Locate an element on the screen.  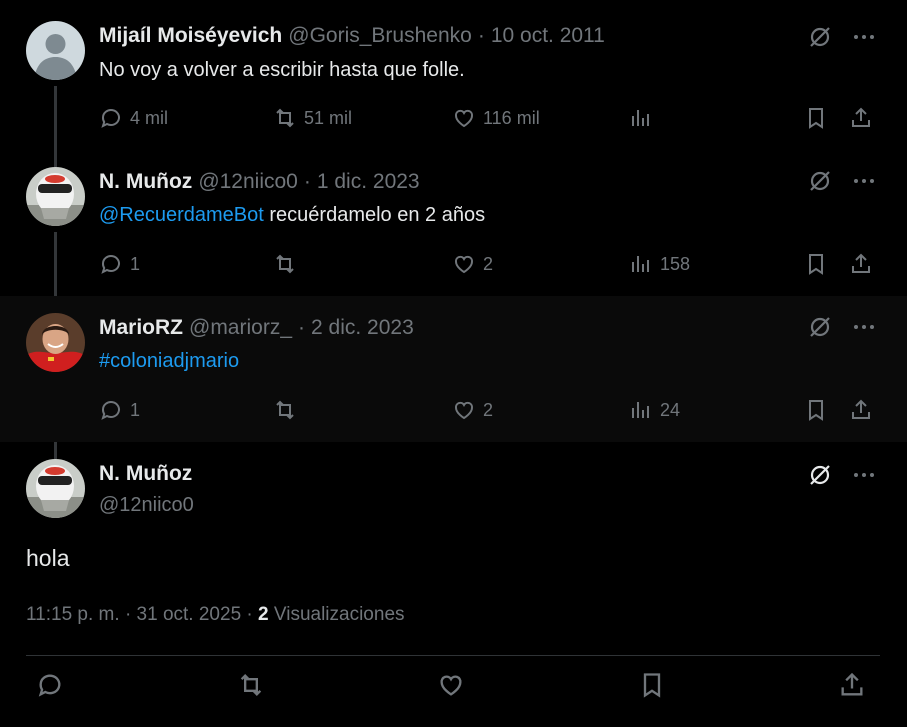
tweet-header: N. Muñoz @12niico0 · 1 dic. 2023 is located at coordinates (259, 182).